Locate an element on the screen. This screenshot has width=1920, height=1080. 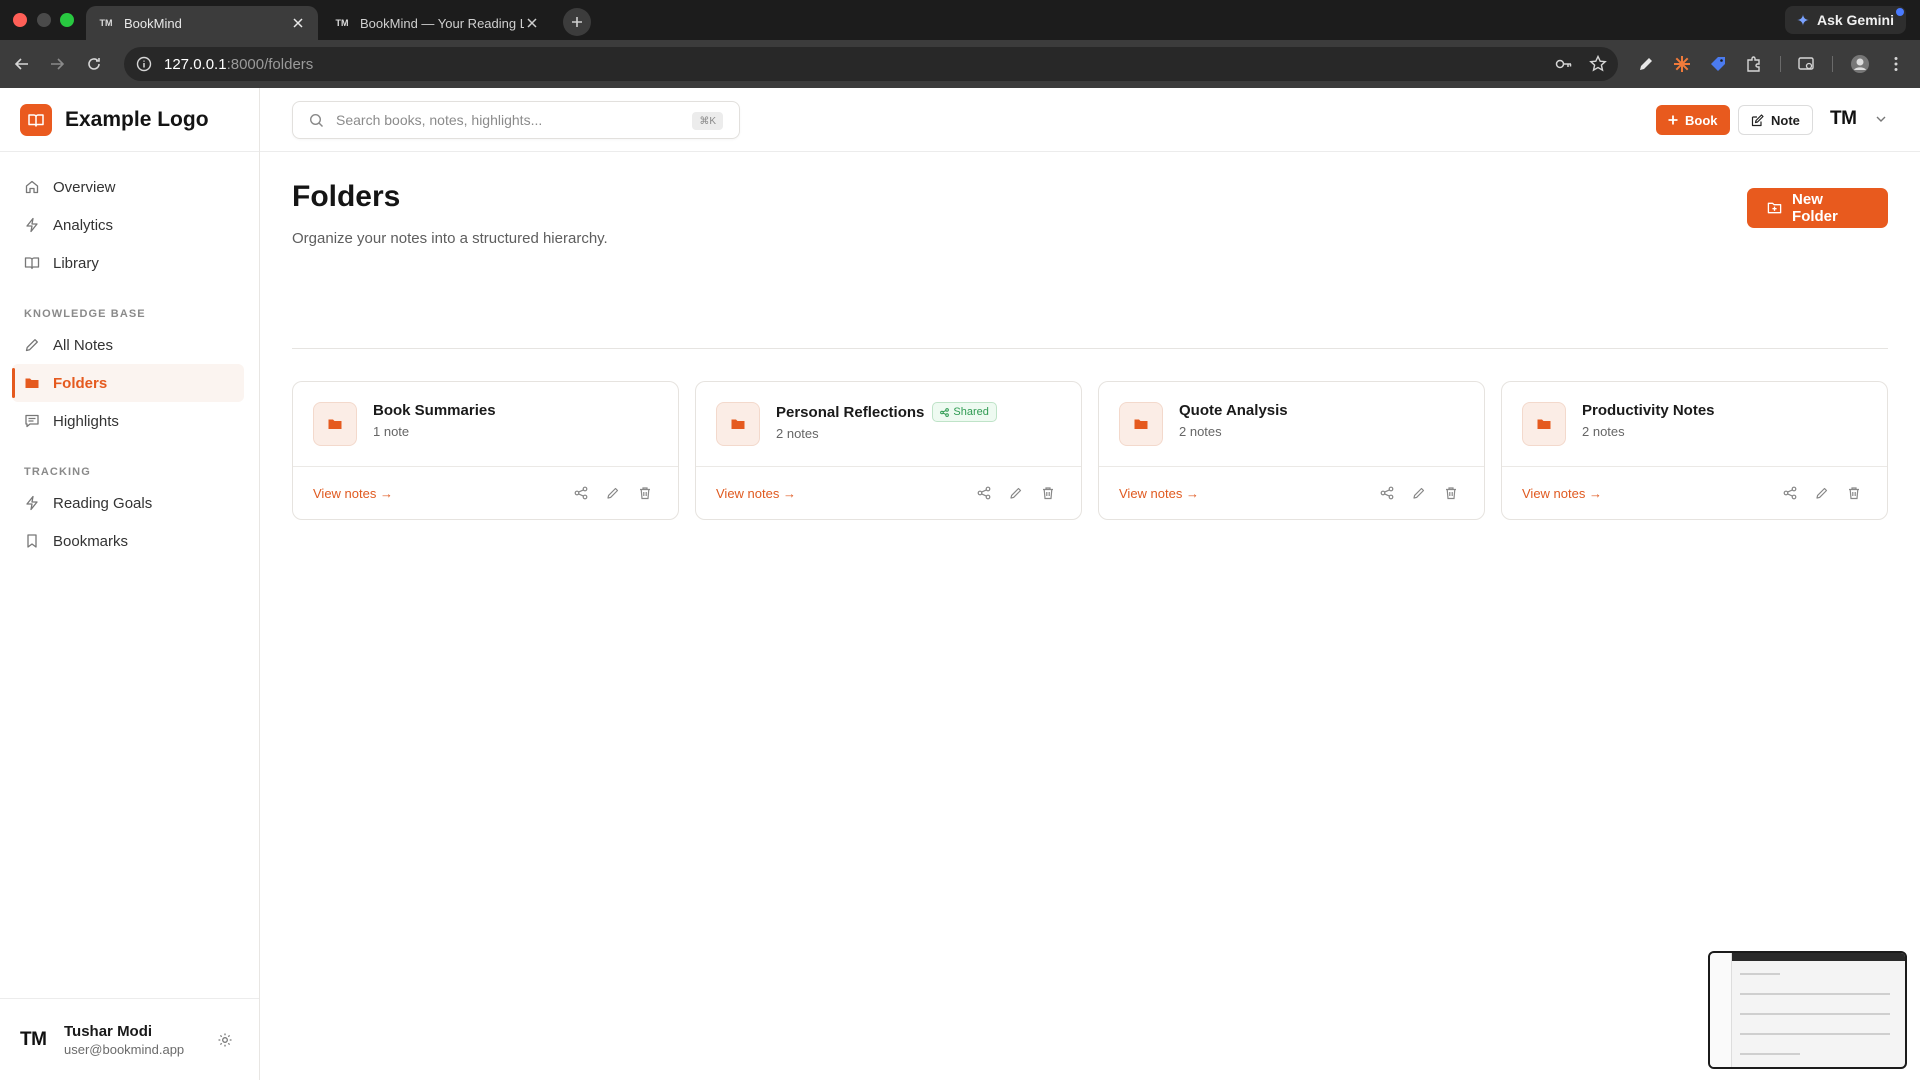
sidebar-item-folders: Folders is located at coordinates (128, 383).